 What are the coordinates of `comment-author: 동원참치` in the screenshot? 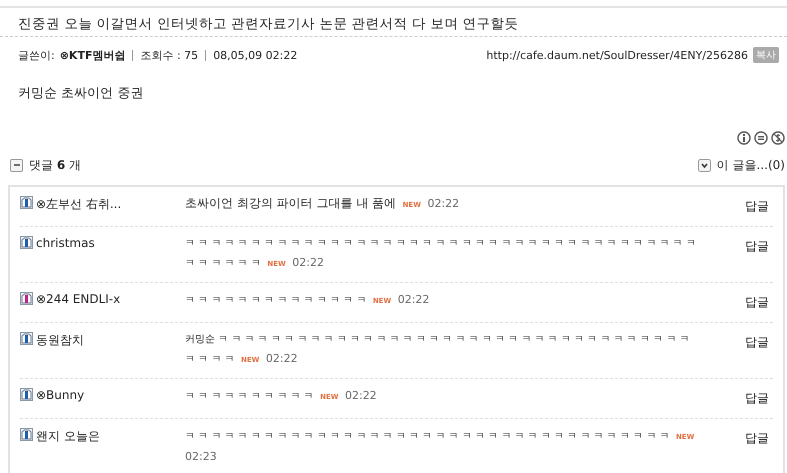 It's located at (60, 340).